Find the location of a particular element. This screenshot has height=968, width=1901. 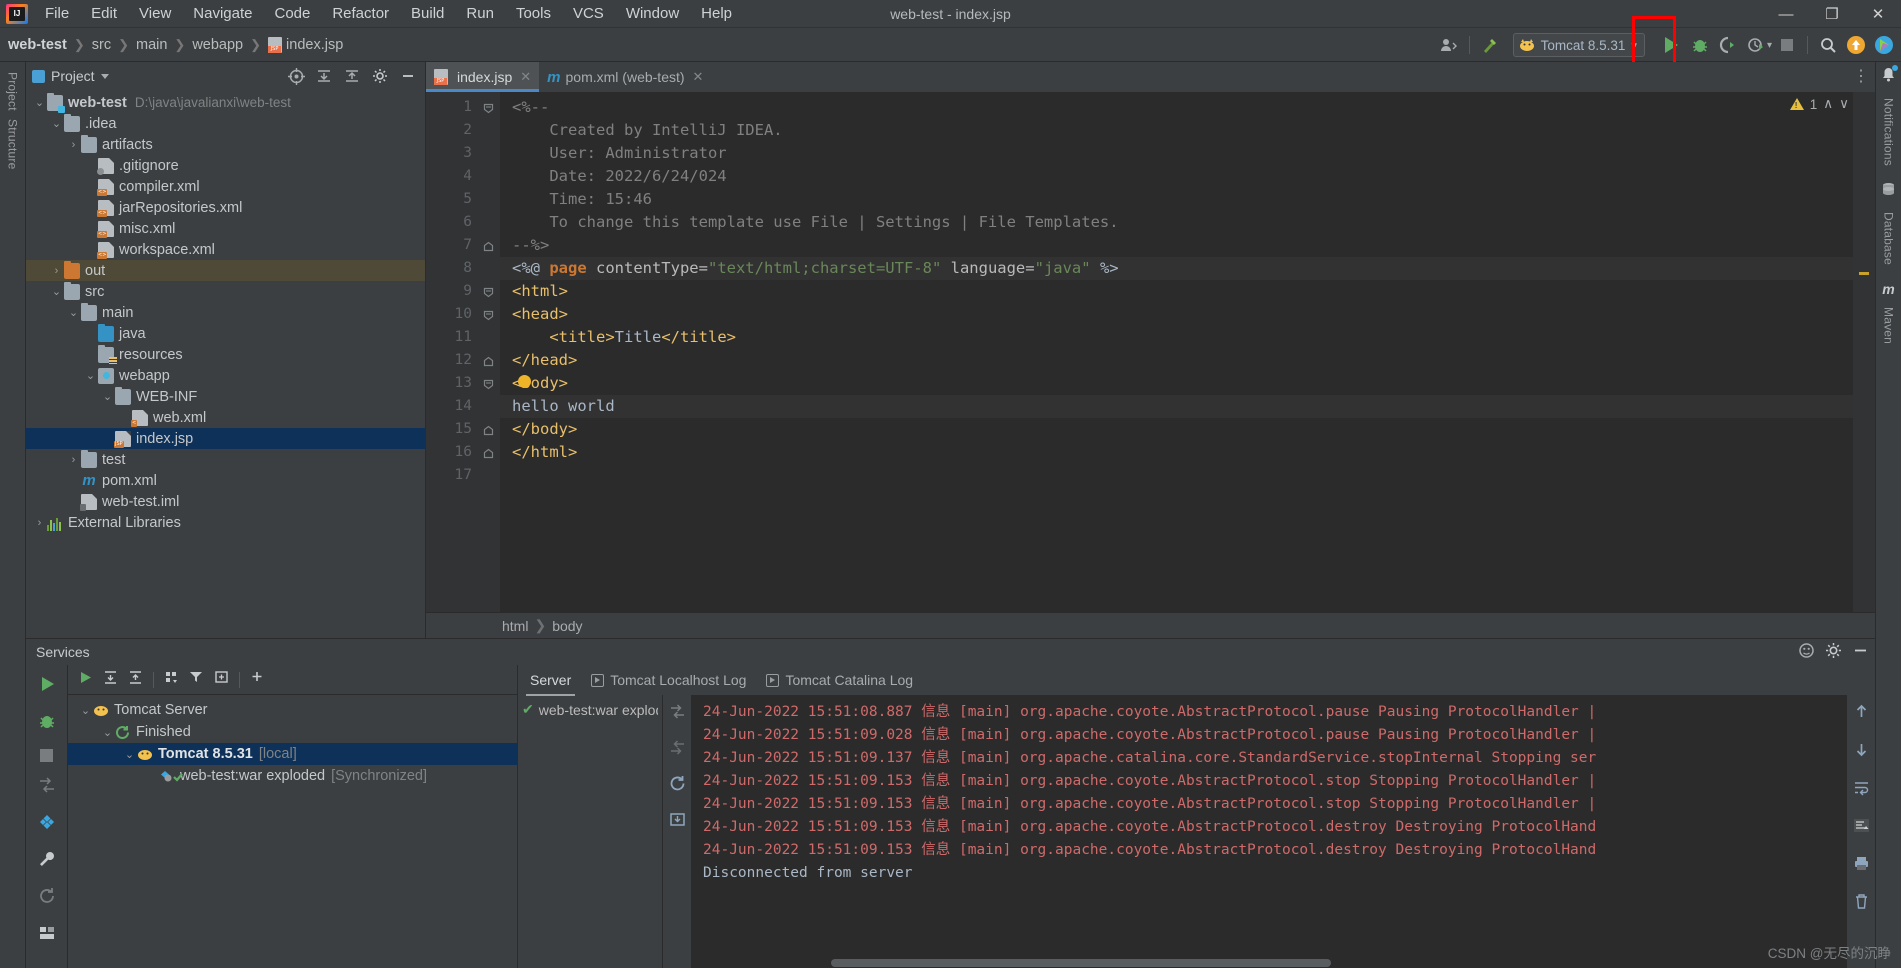

console-tab-tomcat-catalina-log: Tomcat Catalina Log is located at coordinates (839, 680).